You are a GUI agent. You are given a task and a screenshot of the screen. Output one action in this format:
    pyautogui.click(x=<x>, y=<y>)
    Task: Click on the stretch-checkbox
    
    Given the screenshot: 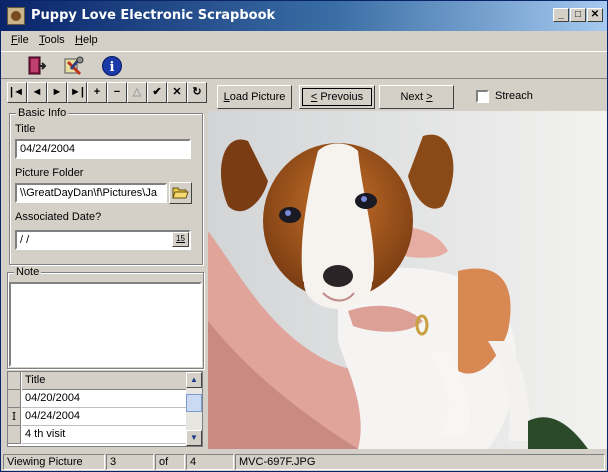 What is the action you would take?
    pyautogui.click(x=482, y=96)
    